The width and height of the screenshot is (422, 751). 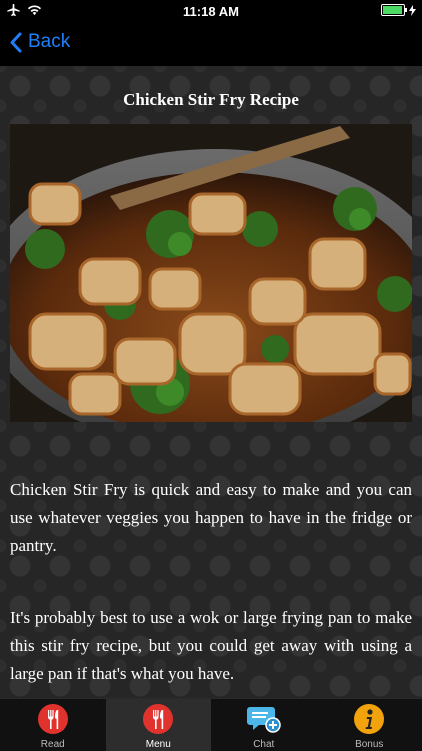 I want to click on back-button: Back, so click(x=40, y=42).